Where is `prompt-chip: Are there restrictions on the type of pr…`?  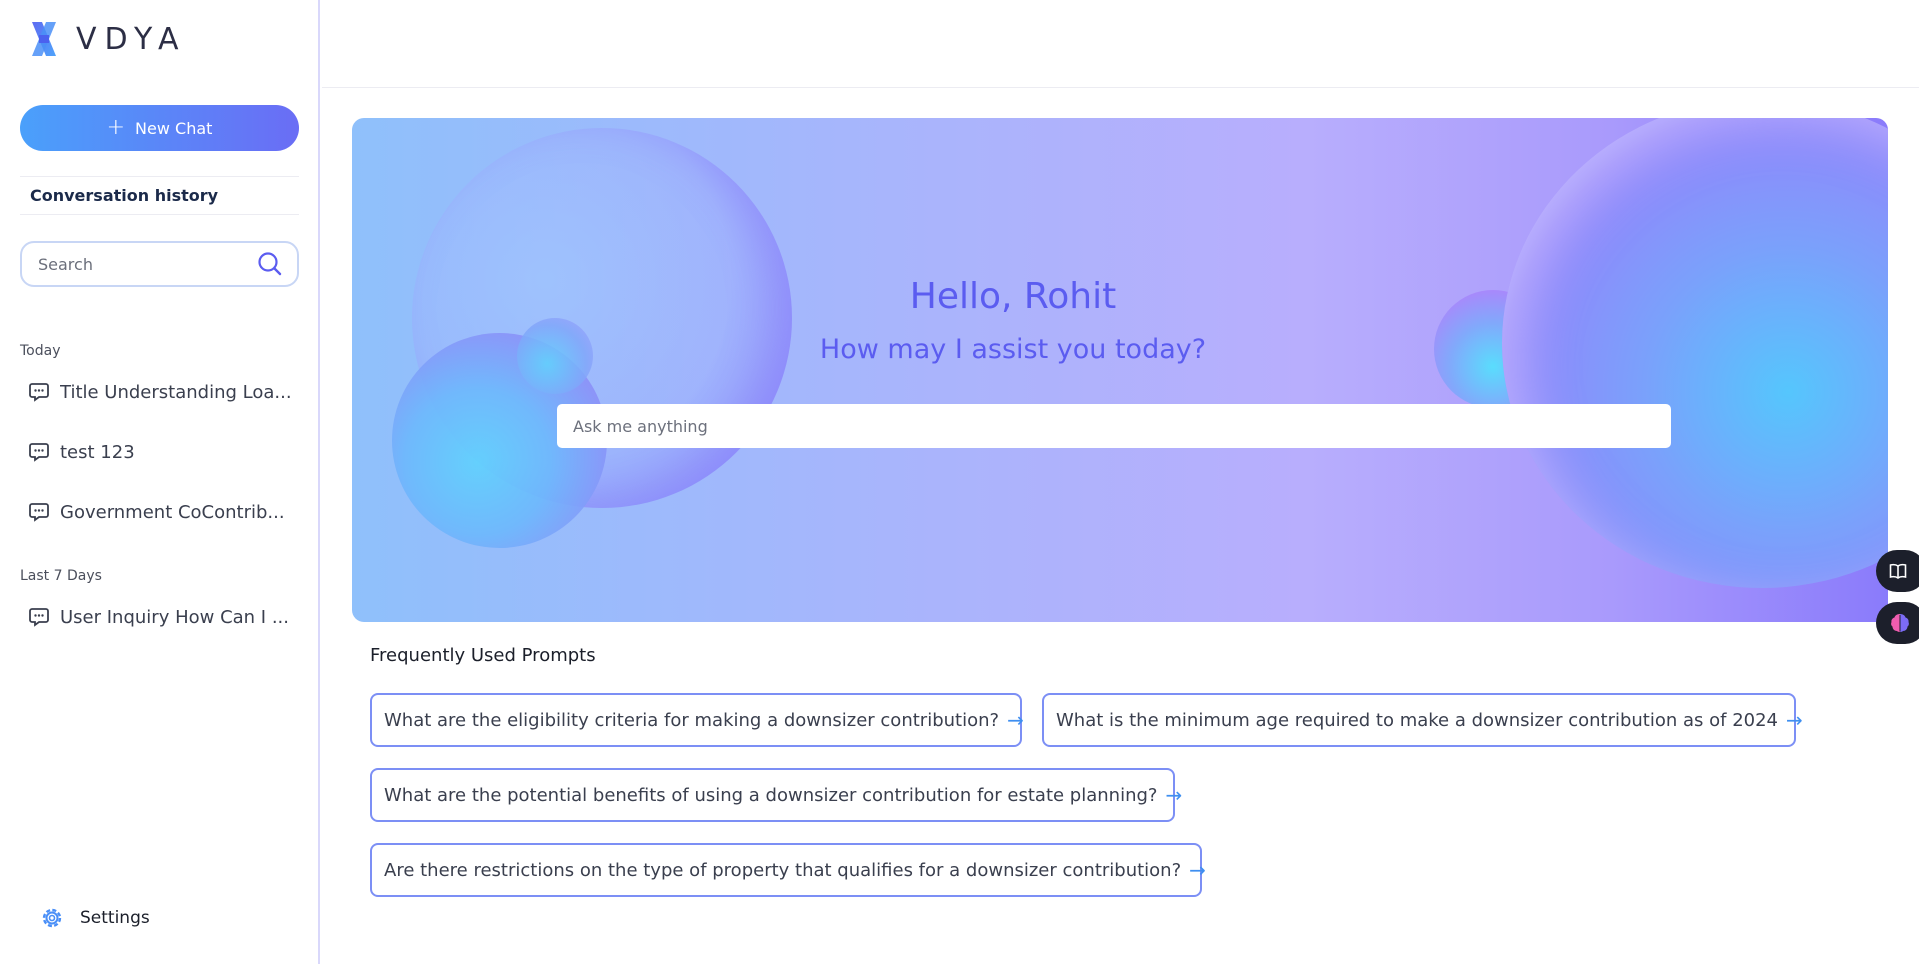
prompt-chip: Are there restrictions on the type of pr… is located at coordinates (788, 870).